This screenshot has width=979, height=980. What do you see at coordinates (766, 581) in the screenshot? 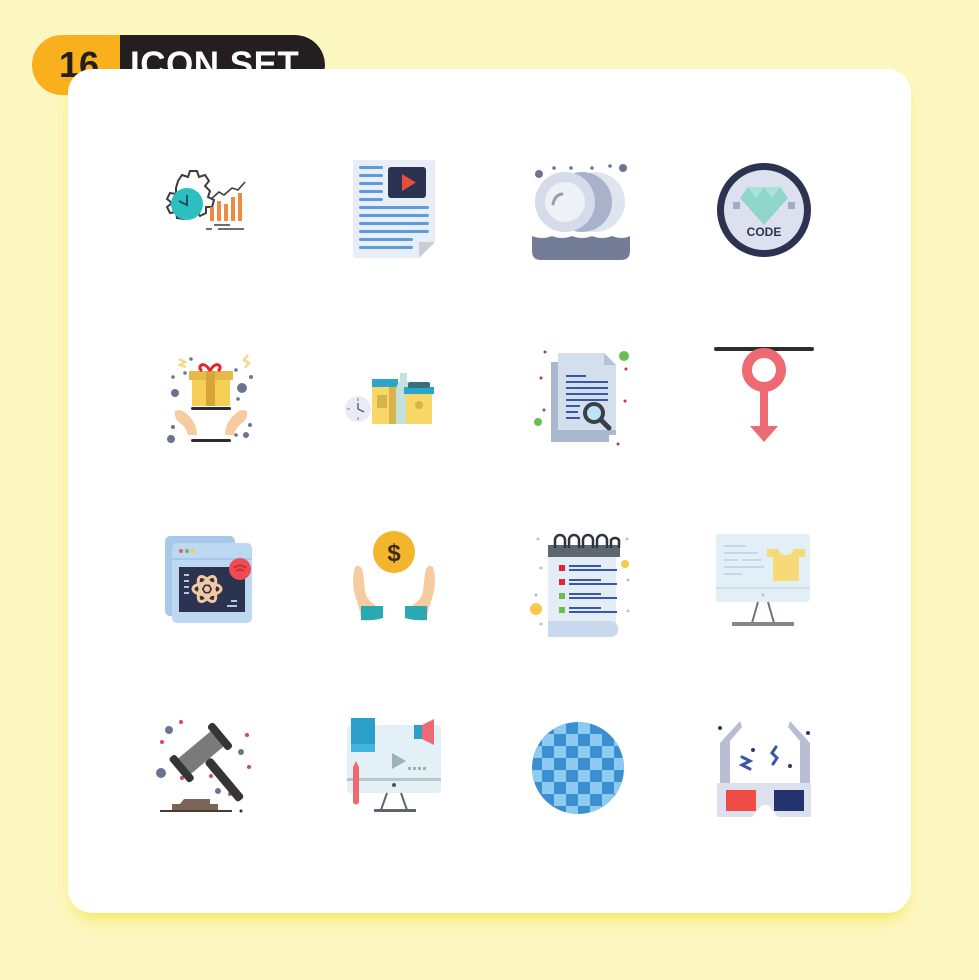
I see `online-shopping-monitor-icon` at bounding box center [766, 581].